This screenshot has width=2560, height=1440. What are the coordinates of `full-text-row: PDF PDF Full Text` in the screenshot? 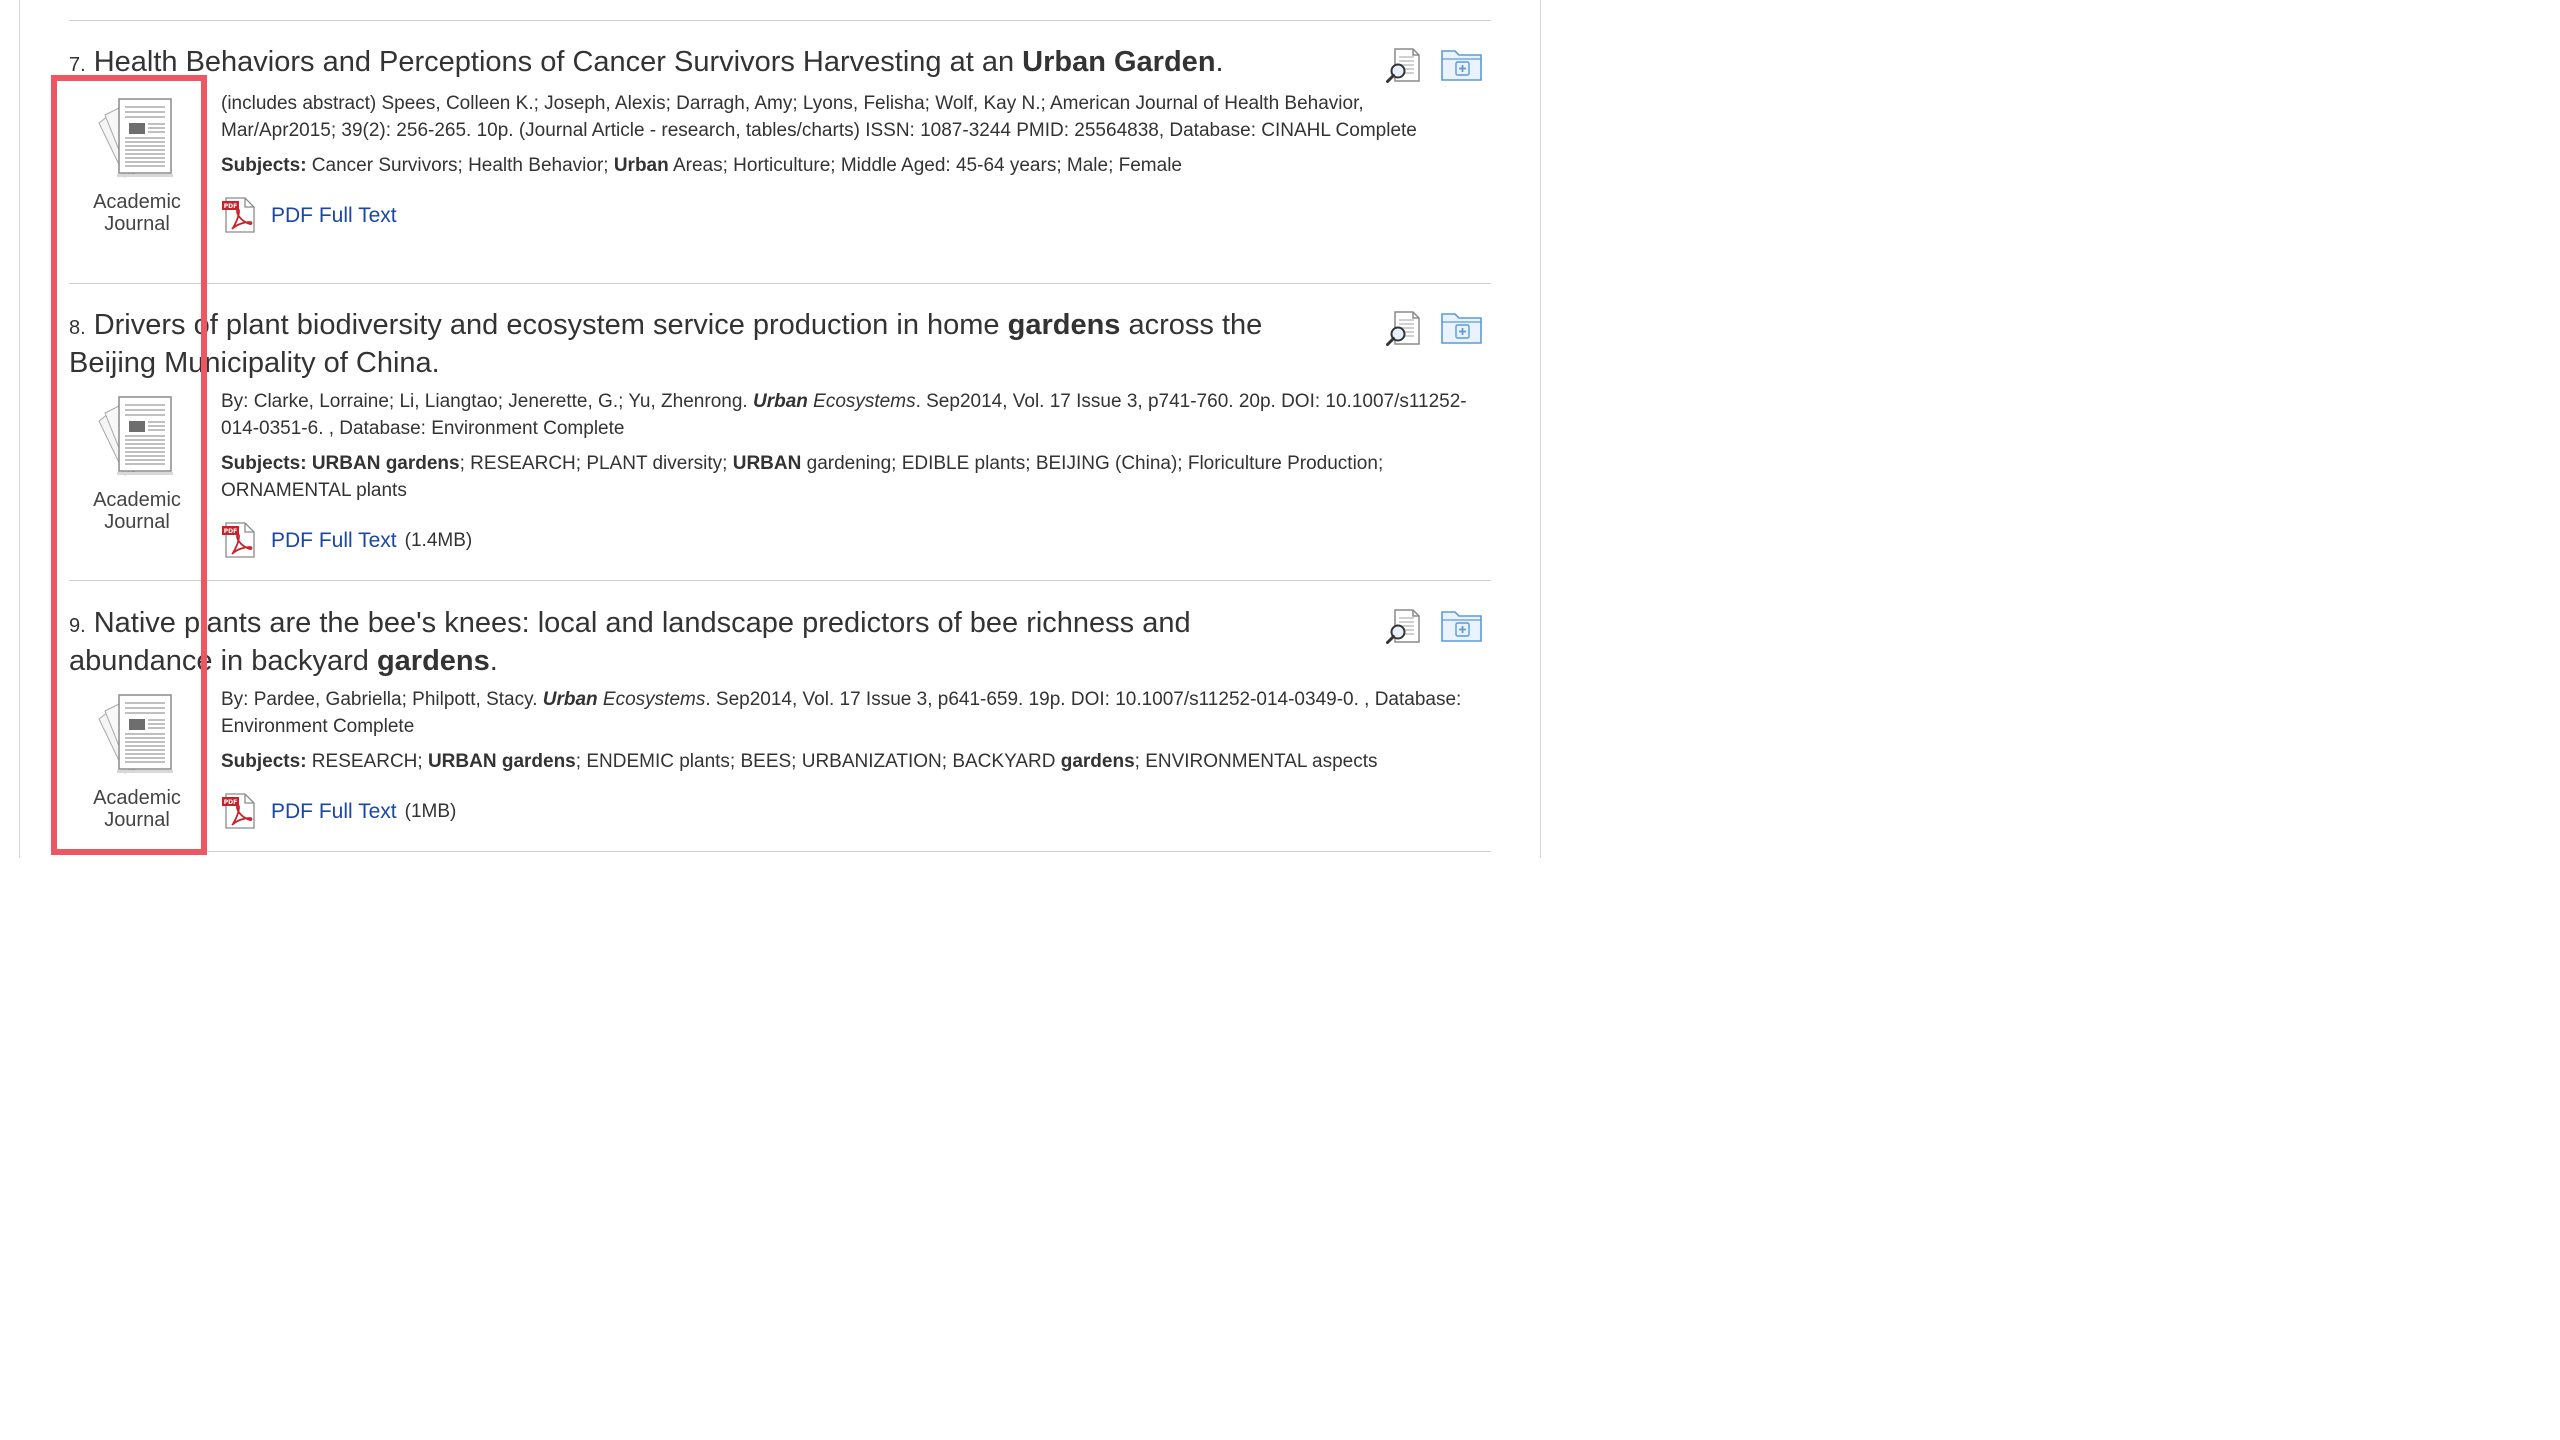 It's located at (846, 215).